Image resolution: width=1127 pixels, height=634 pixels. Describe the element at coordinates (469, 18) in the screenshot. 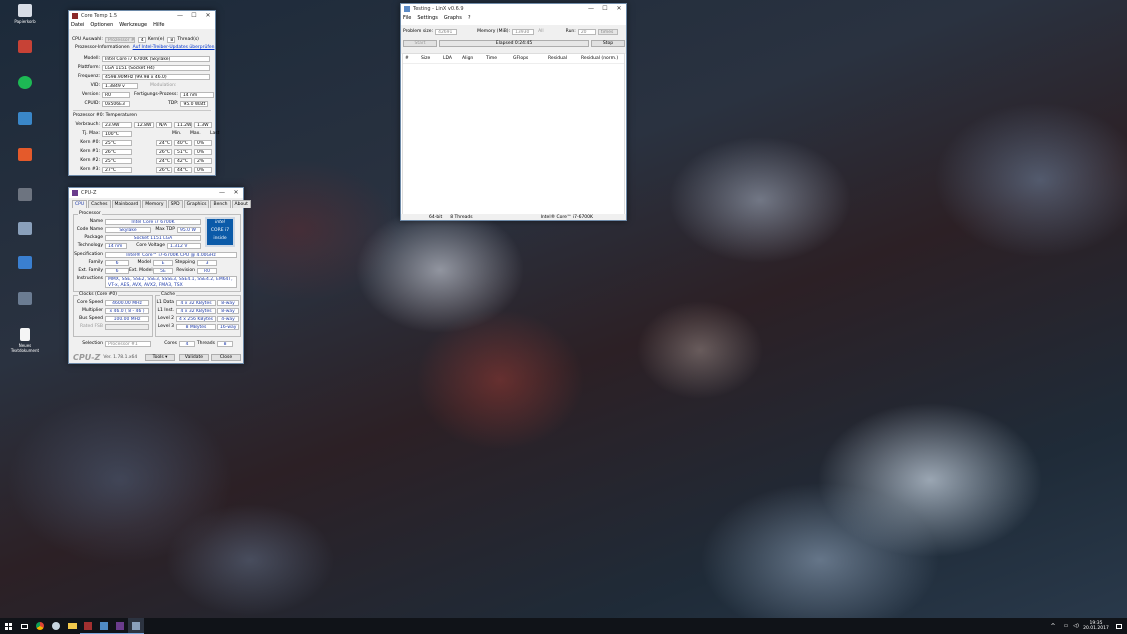

I see `menu-help: ?` at that location.